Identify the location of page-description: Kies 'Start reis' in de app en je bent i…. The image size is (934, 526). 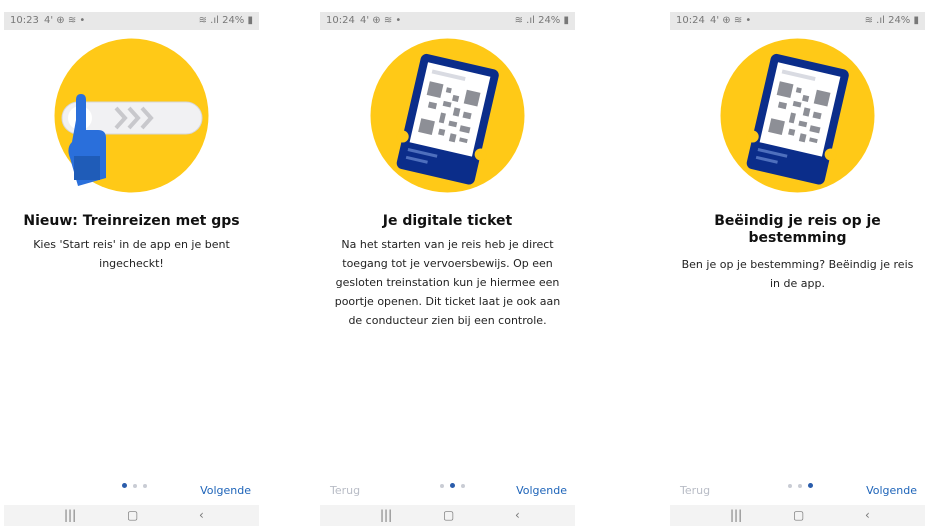
(131, 254).